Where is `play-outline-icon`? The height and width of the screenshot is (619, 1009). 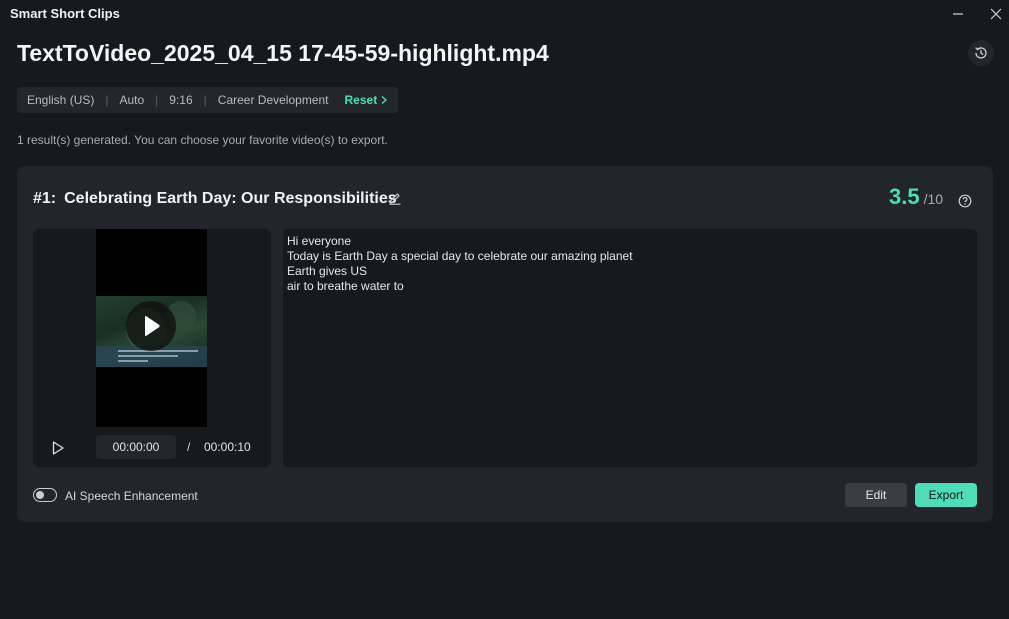 play-outline-icon is located at coordinates (58, 448).